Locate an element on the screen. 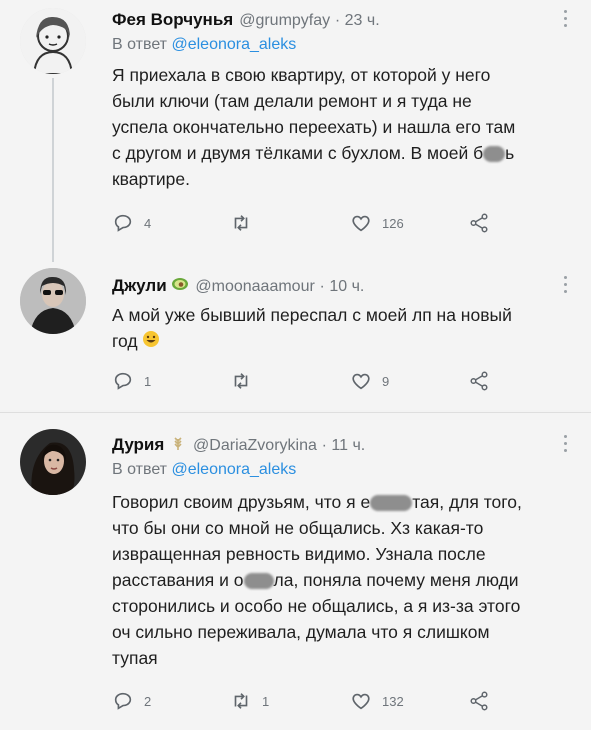 The image size is (591, 730). smiley-icon is located at coordinates (151, 342).